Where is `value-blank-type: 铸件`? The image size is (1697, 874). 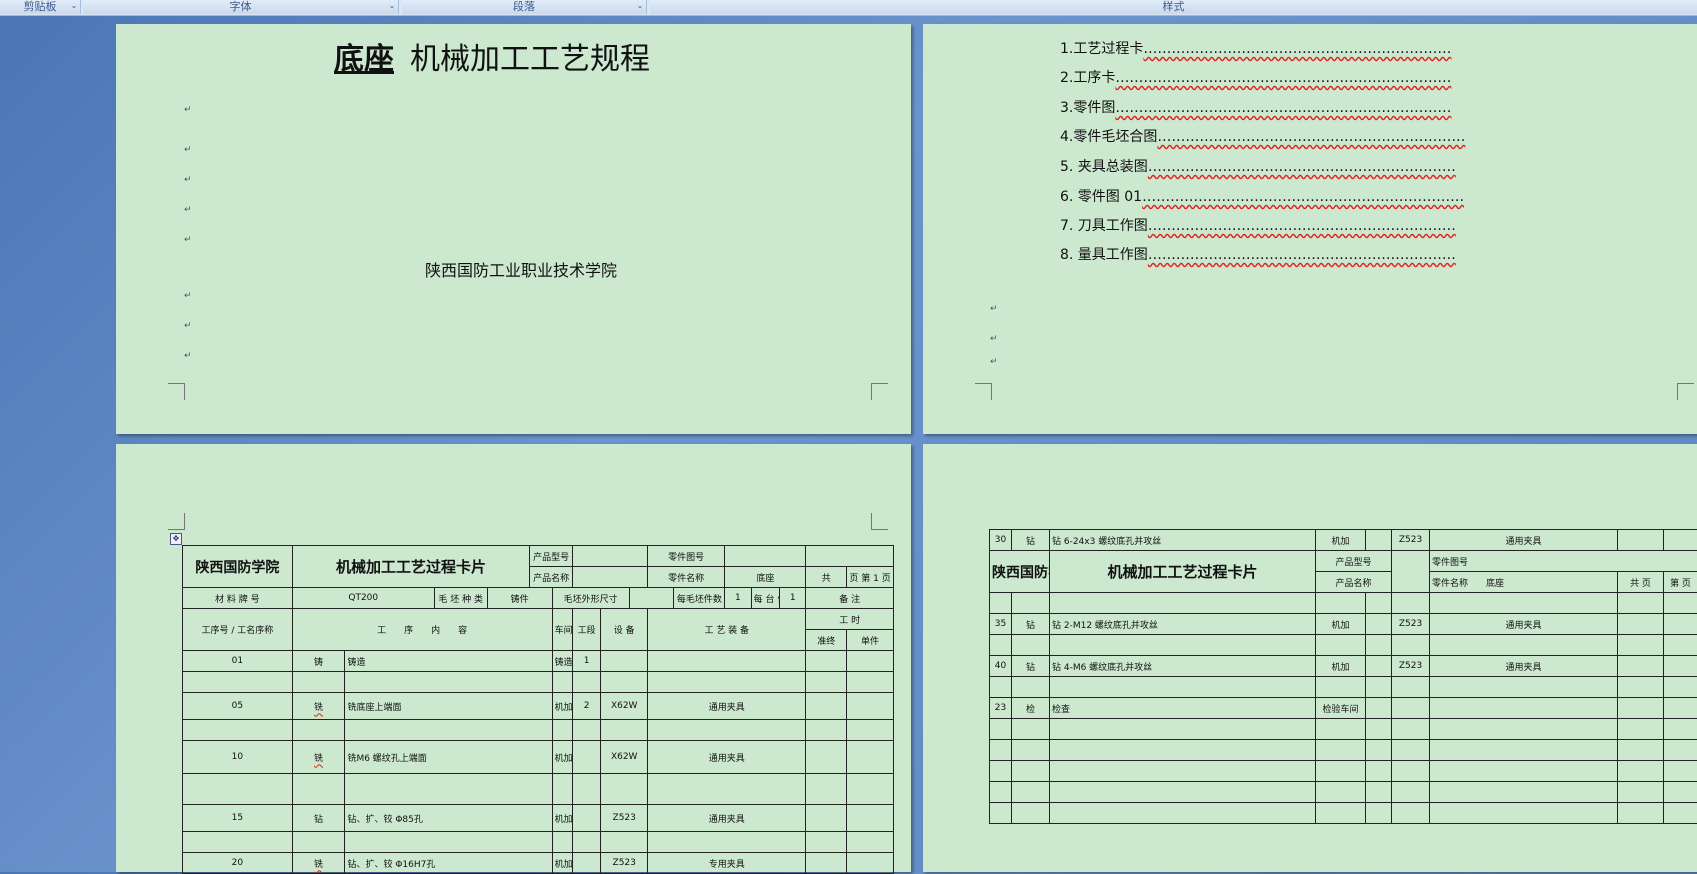 value-blank-type: 铸件 is located at coordinates (519, 598).